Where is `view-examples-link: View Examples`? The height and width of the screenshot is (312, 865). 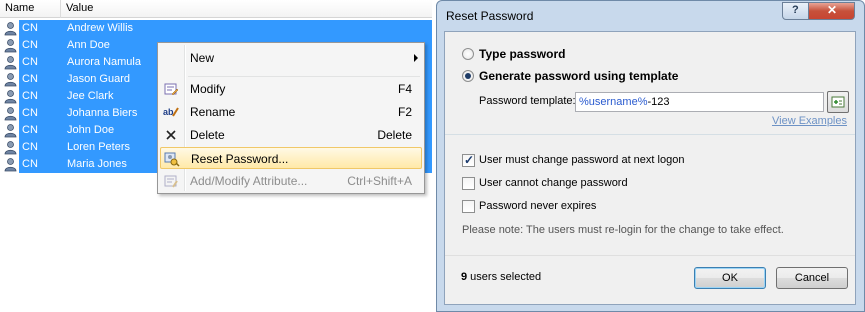
view-examples-link: View Examples is located at coordinates (809, 121).